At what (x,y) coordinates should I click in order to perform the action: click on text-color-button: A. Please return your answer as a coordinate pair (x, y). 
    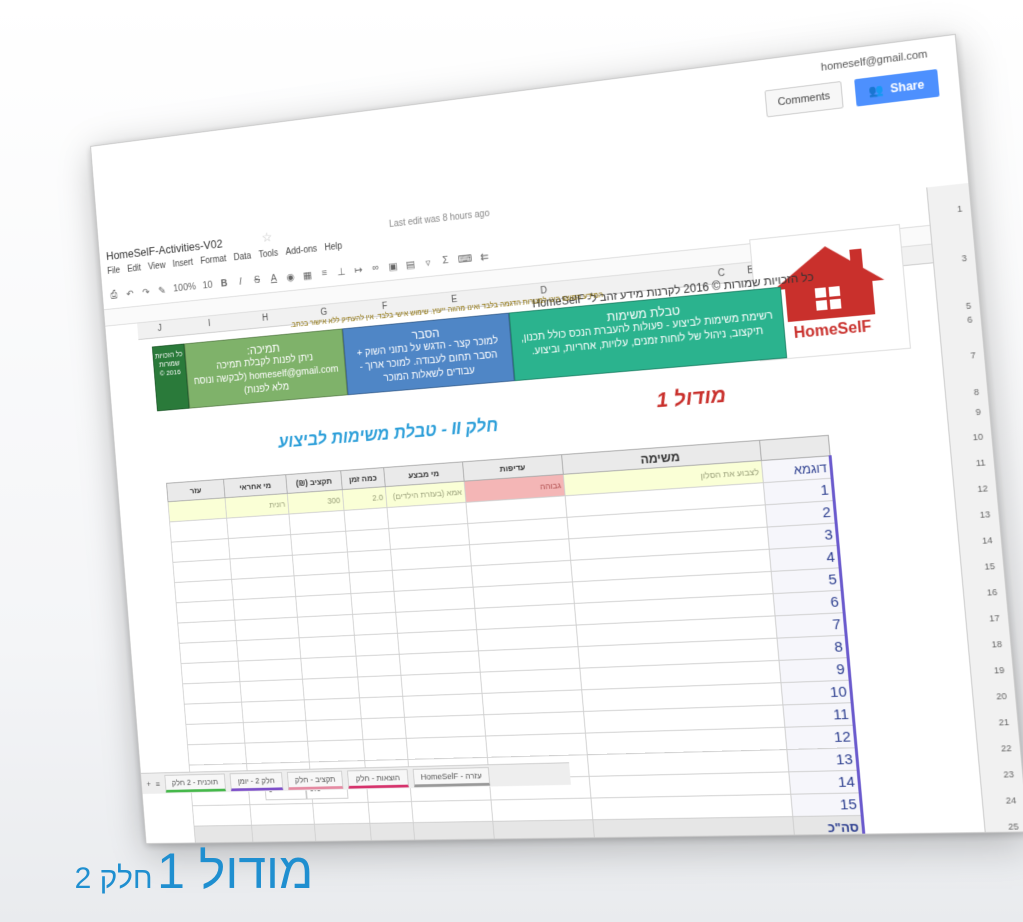
    Looking at the image, I should click on (273, 279).